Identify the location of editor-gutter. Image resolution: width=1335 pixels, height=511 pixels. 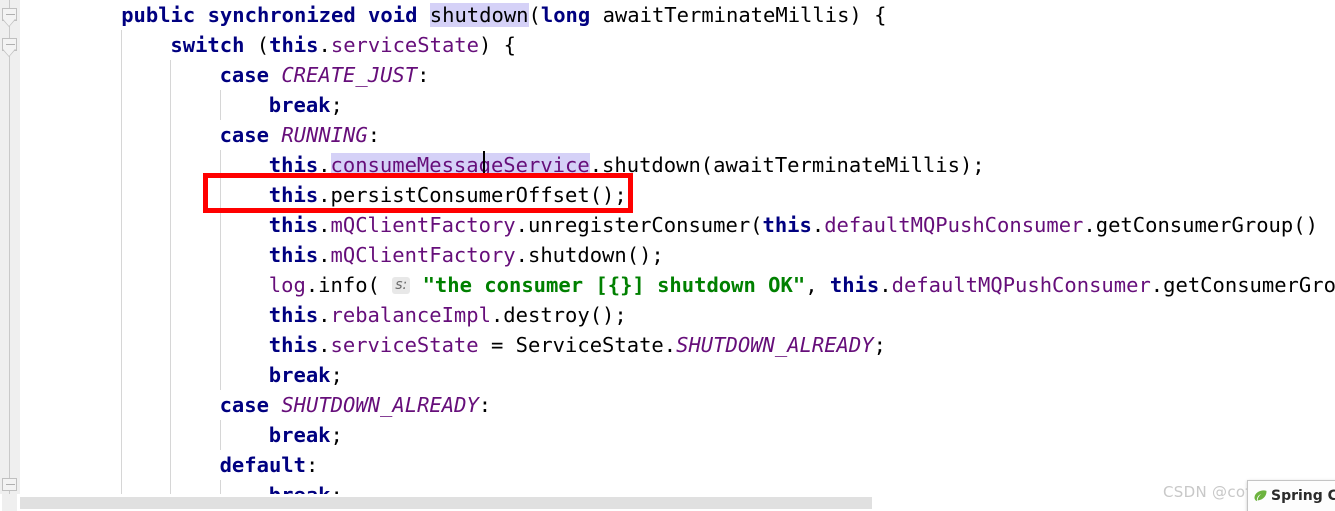
(10, 247).